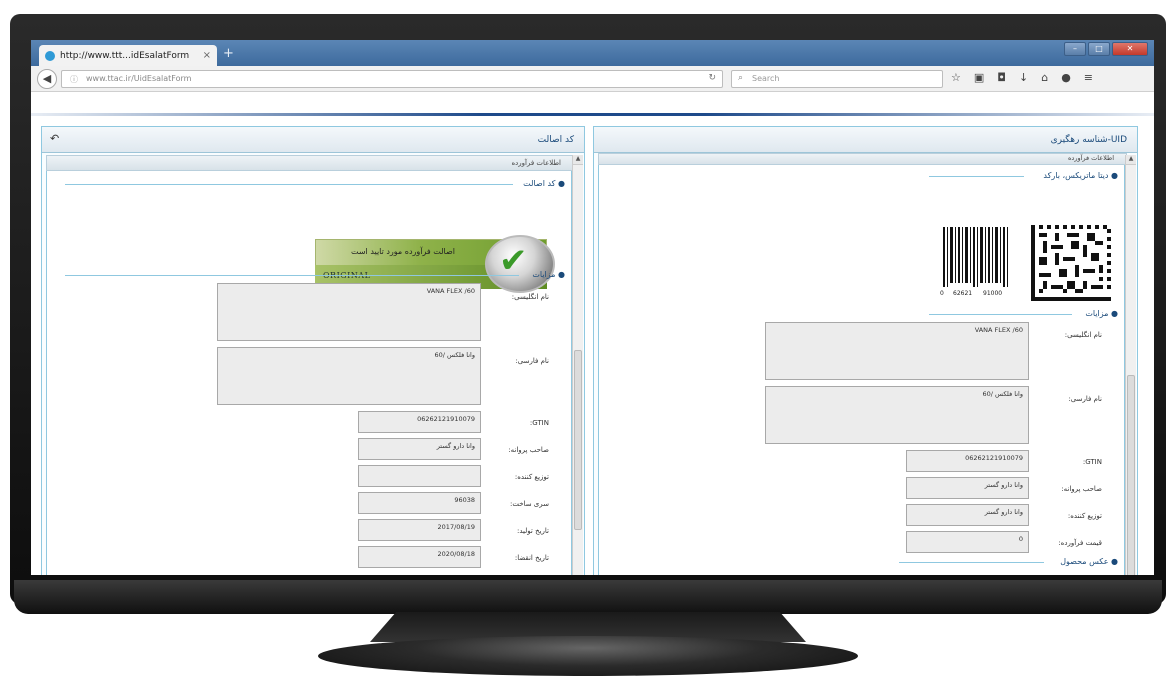 Image resolution: width=1176 pixels, height=690 pixels. What do you see at coordinates (588, 656) in the screenshot?
I see `monitor-base` at bounding box center [588, 656].